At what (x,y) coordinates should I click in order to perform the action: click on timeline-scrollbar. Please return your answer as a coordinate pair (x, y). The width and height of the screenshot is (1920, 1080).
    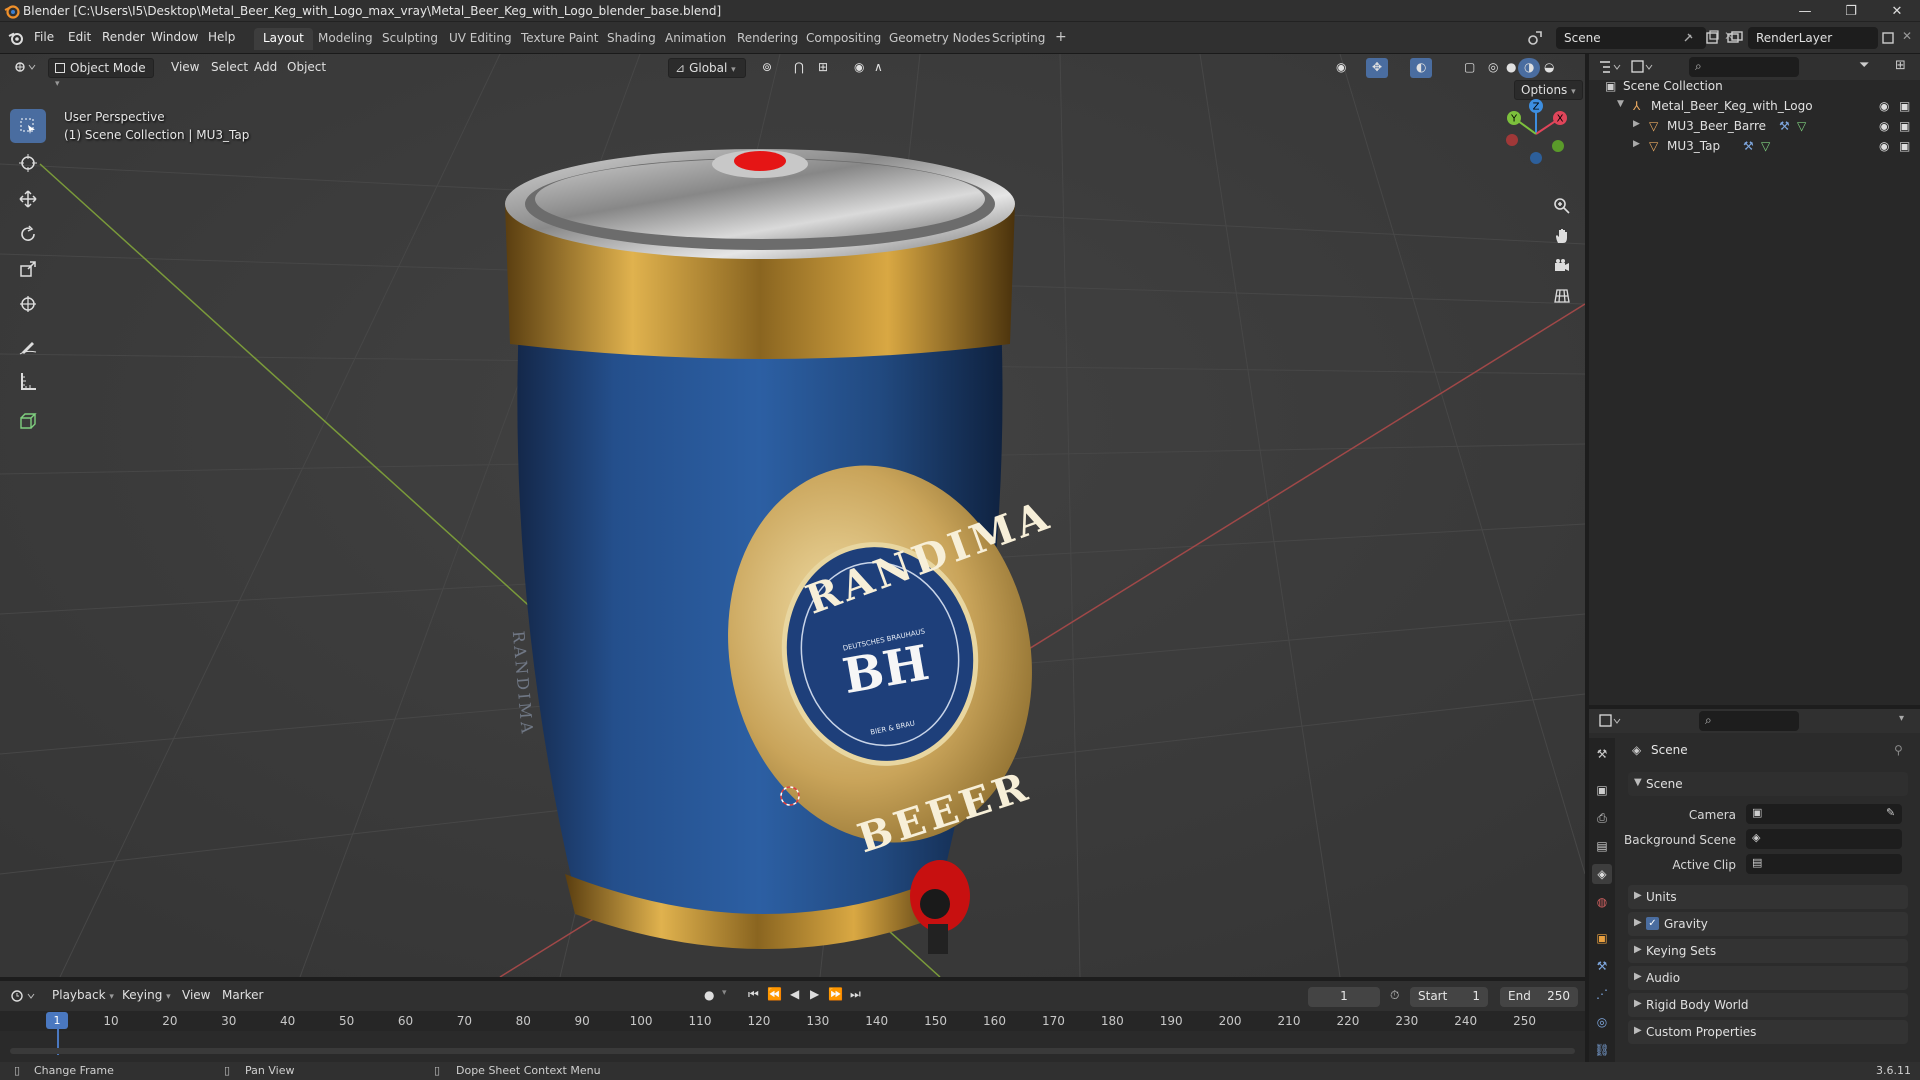
    Looking at the image, I should click on (792, 1051).